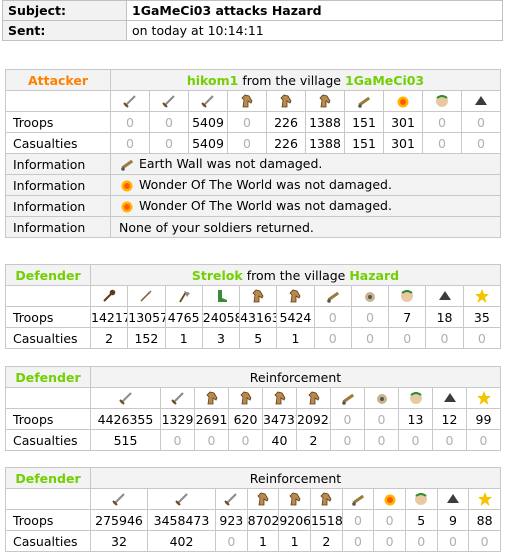 This screenshot has height=560, width=505. What do you see at coordinates (58, 80) in the screenshot?
I see `attacker-role: Attacker` at bounding box center [58, 80].